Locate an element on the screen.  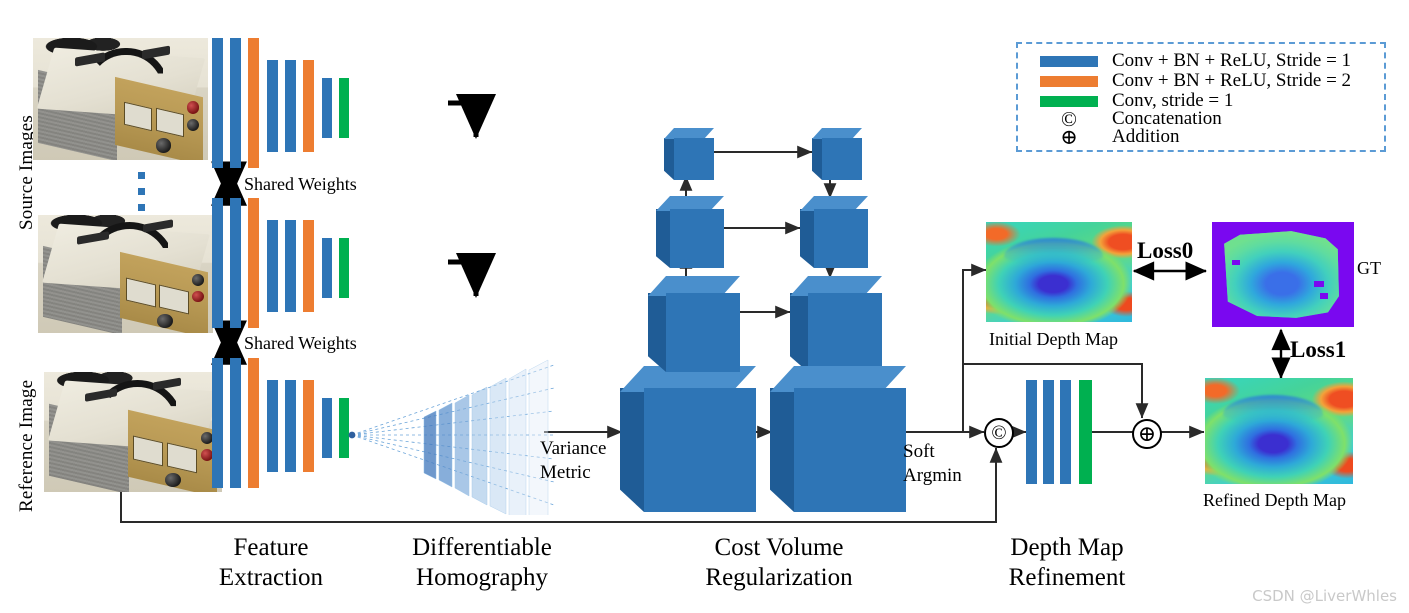
cost-volume-cube-encoder-small is located at coordinates (690, 232).